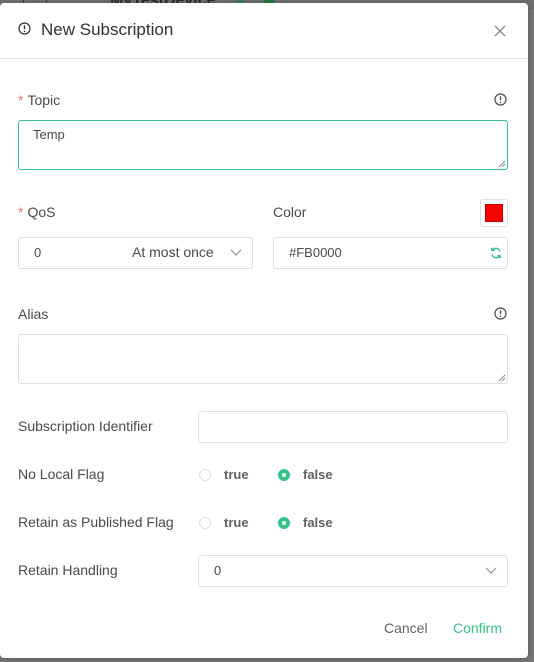 This screenshot has height=662, width=534. What do you see at coordinates (173, 252) in the screenshot?
I see `qos-description: At most once` at bounding box center [173, 252].